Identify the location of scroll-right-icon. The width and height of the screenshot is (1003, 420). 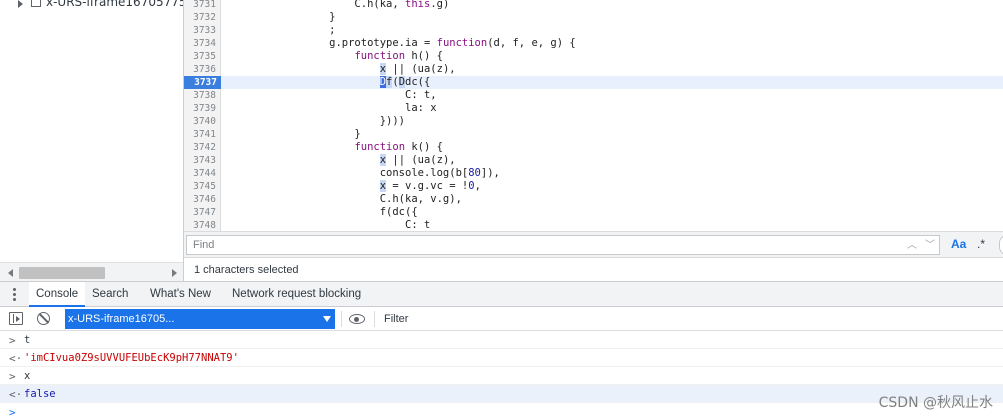
(174, 273).